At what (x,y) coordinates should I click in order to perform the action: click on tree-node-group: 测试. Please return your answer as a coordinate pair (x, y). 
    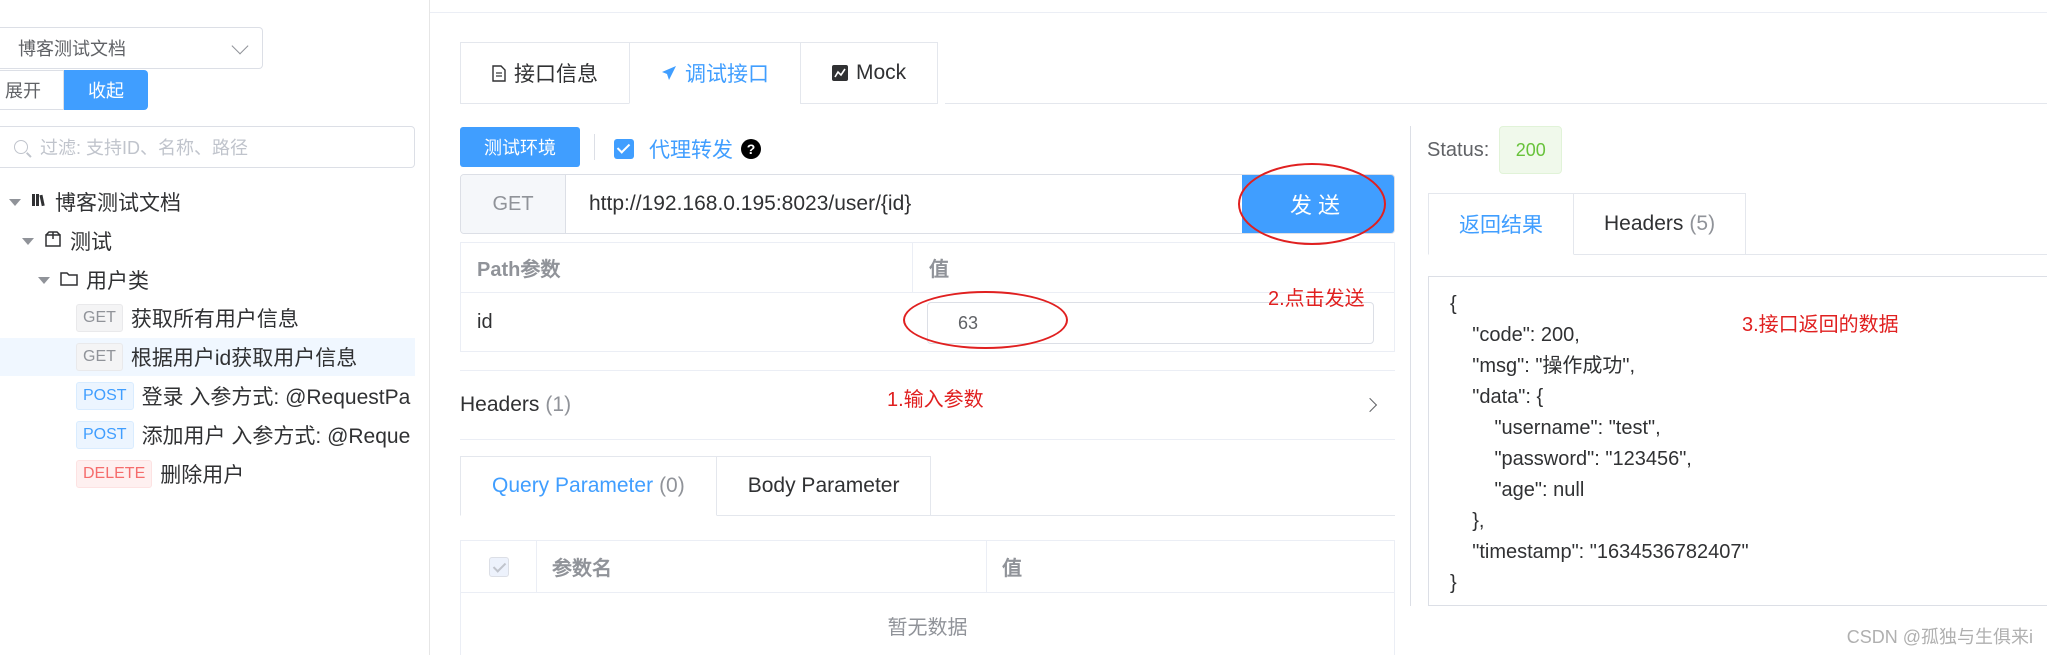
    Looking at the image, I should click on (67, 241).